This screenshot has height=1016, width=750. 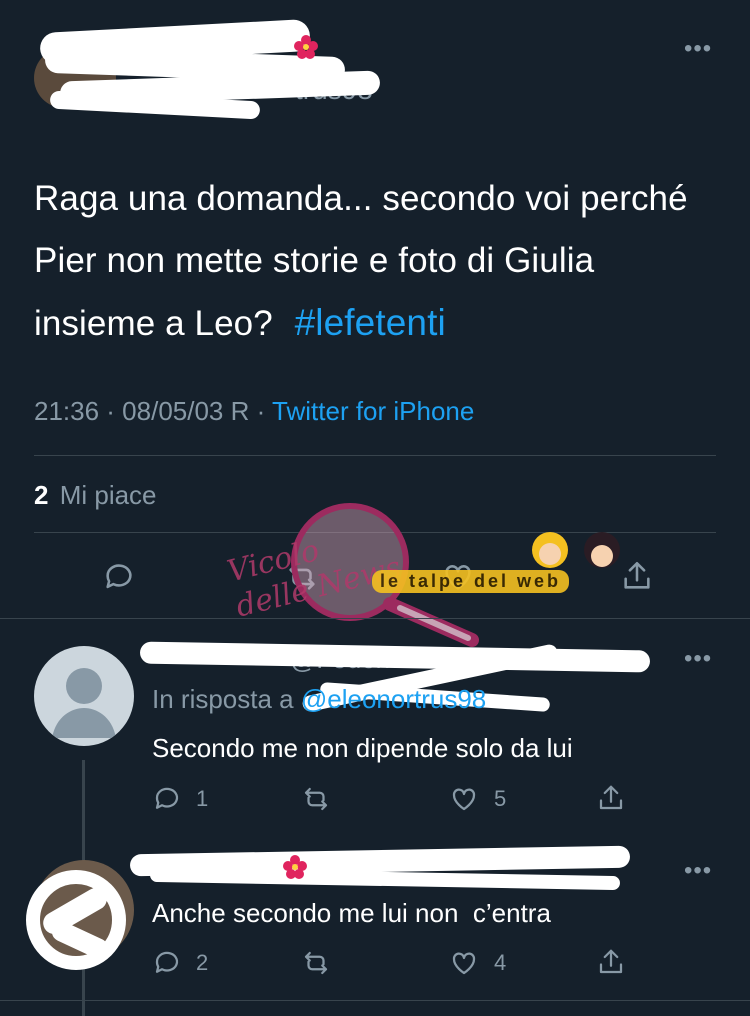 I want to click on like-count: 4, so click(x=500, y=962).